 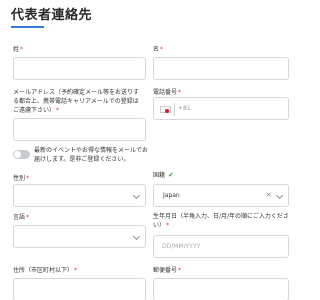 I want to click on language-label: 言語*, so click(x=21, y=217).